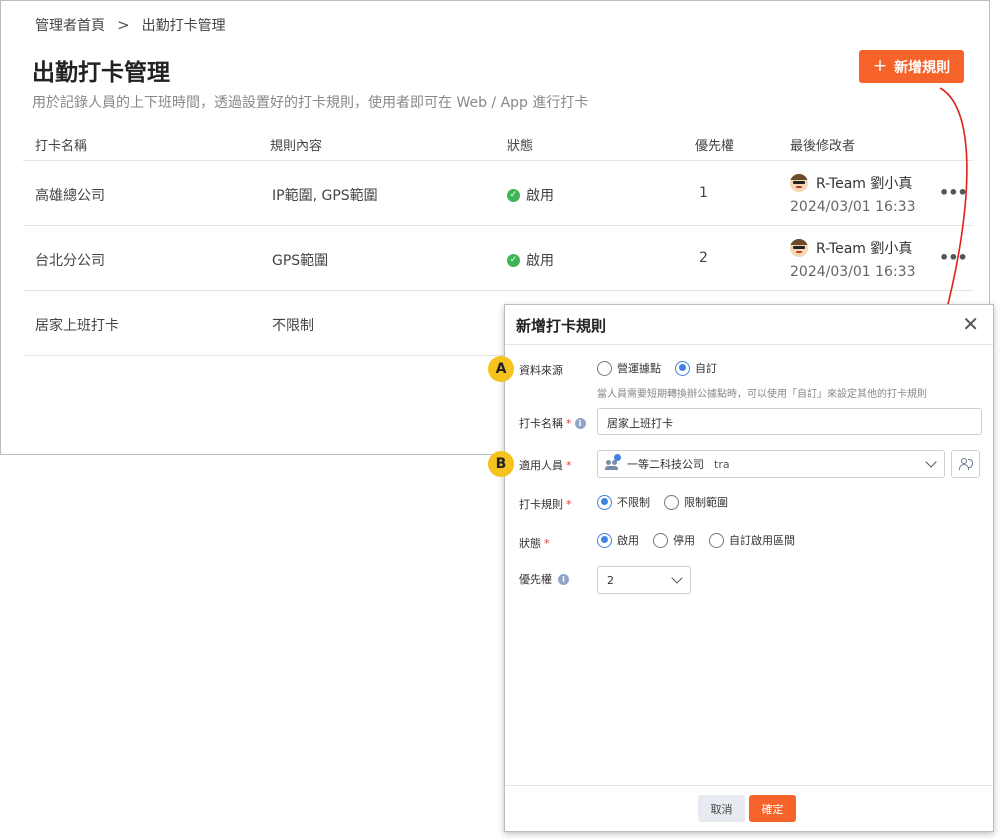  Describe the element at coordinates (498, 143) in the screenshot. I see `table-header: 打卡名稱 規則內容 狀態 優先權 最後修改者` at that location.